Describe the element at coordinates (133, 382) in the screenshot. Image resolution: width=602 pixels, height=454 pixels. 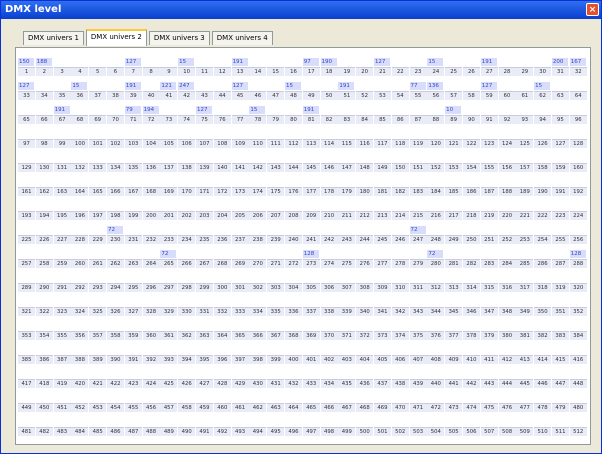
I see `channel-cell: 423` at that location.